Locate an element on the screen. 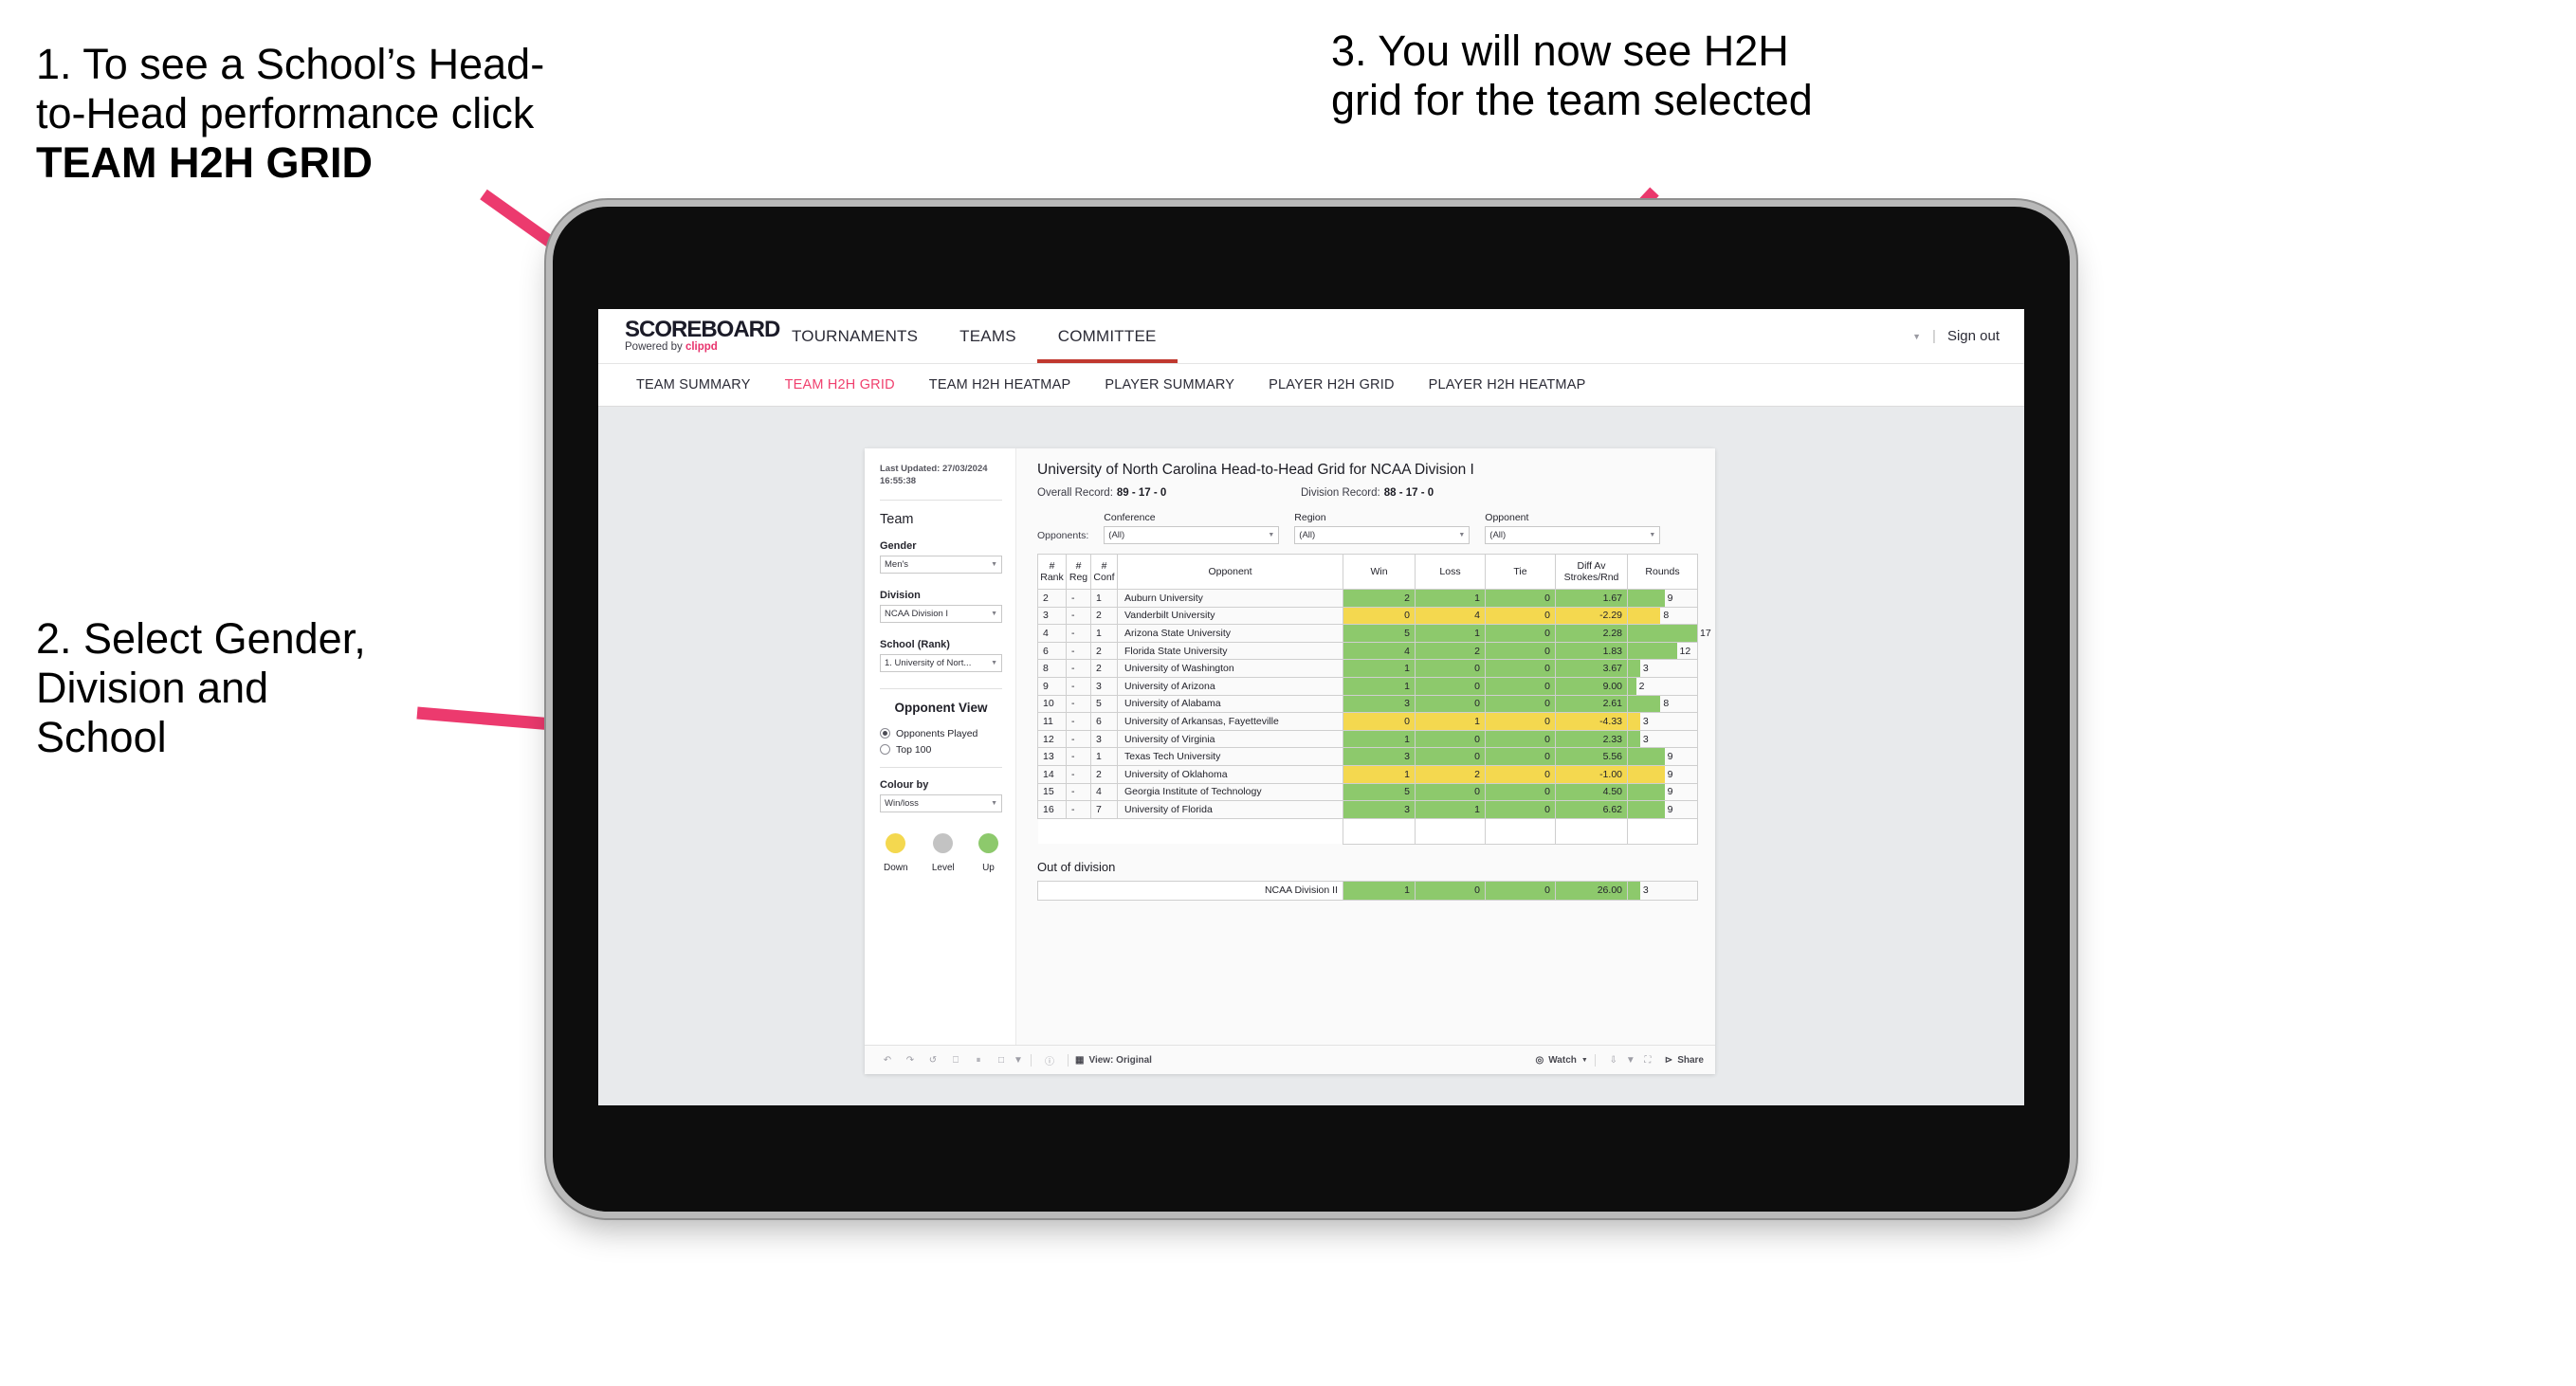 This screenshot has width=2576, height=1386. radio-top-100: Top 100 is located at coordinates (941, 750).